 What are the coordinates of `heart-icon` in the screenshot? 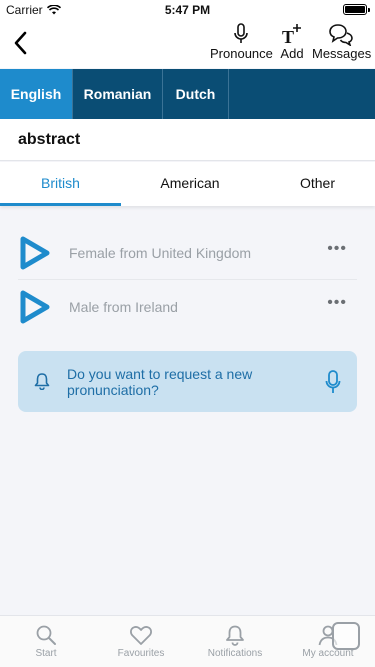 It's located at (141, 635).